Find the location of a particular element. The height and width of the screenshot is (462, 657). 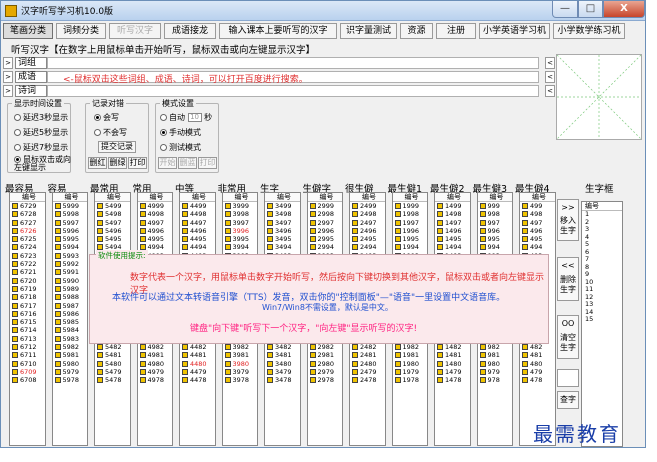

list-item: 496 is located at coordinates (537, 231).